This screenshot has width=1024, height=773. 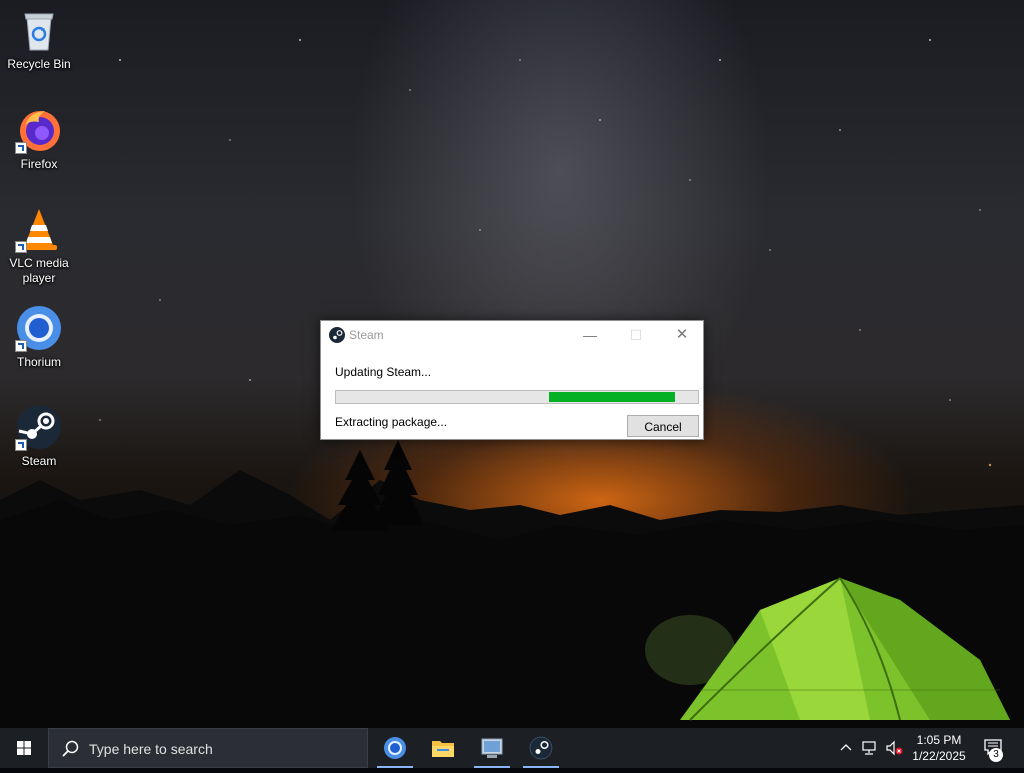 I want to click on file-explorer-icon, so click(x=443, y=749).